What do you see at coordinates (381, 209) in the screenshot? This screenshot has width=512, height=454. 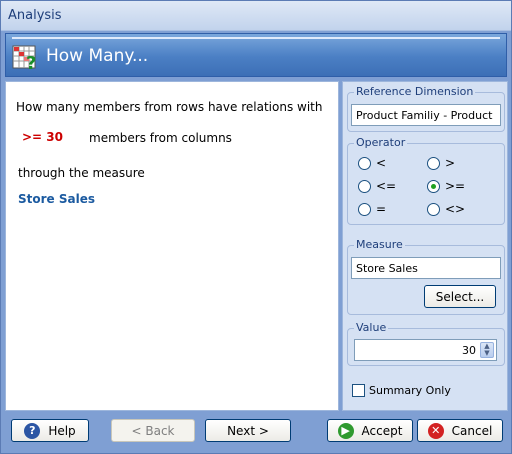 I see `operator-eq-label: =` at bounding box center [381, 209].